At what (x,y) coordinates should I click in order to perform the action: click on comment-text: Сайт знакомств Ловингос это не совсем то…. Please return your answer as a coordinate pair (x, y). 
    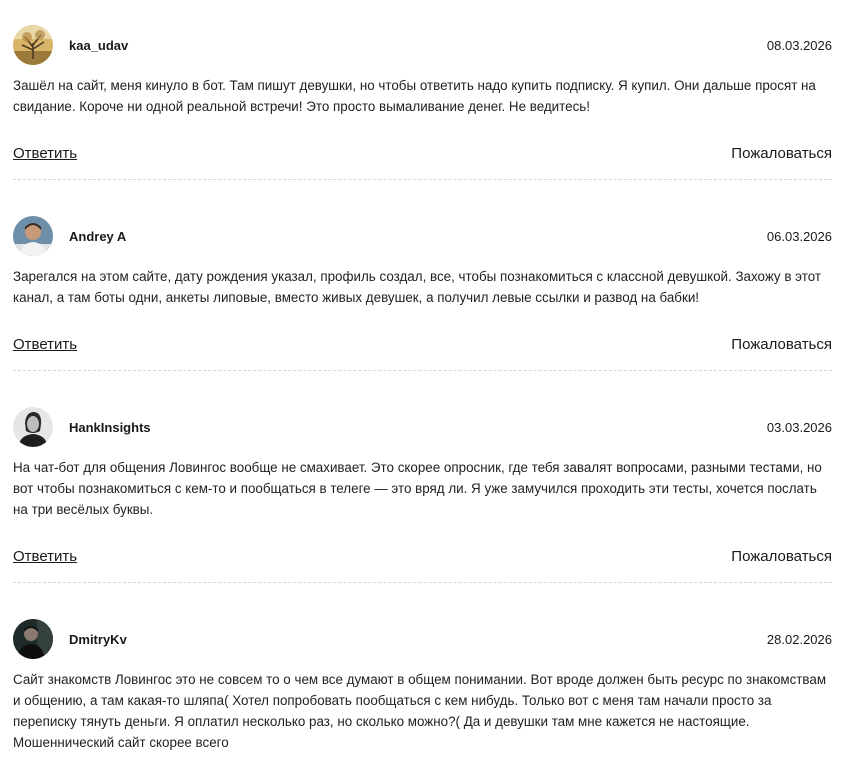
    Looking at the image, I should click on (420, 711).